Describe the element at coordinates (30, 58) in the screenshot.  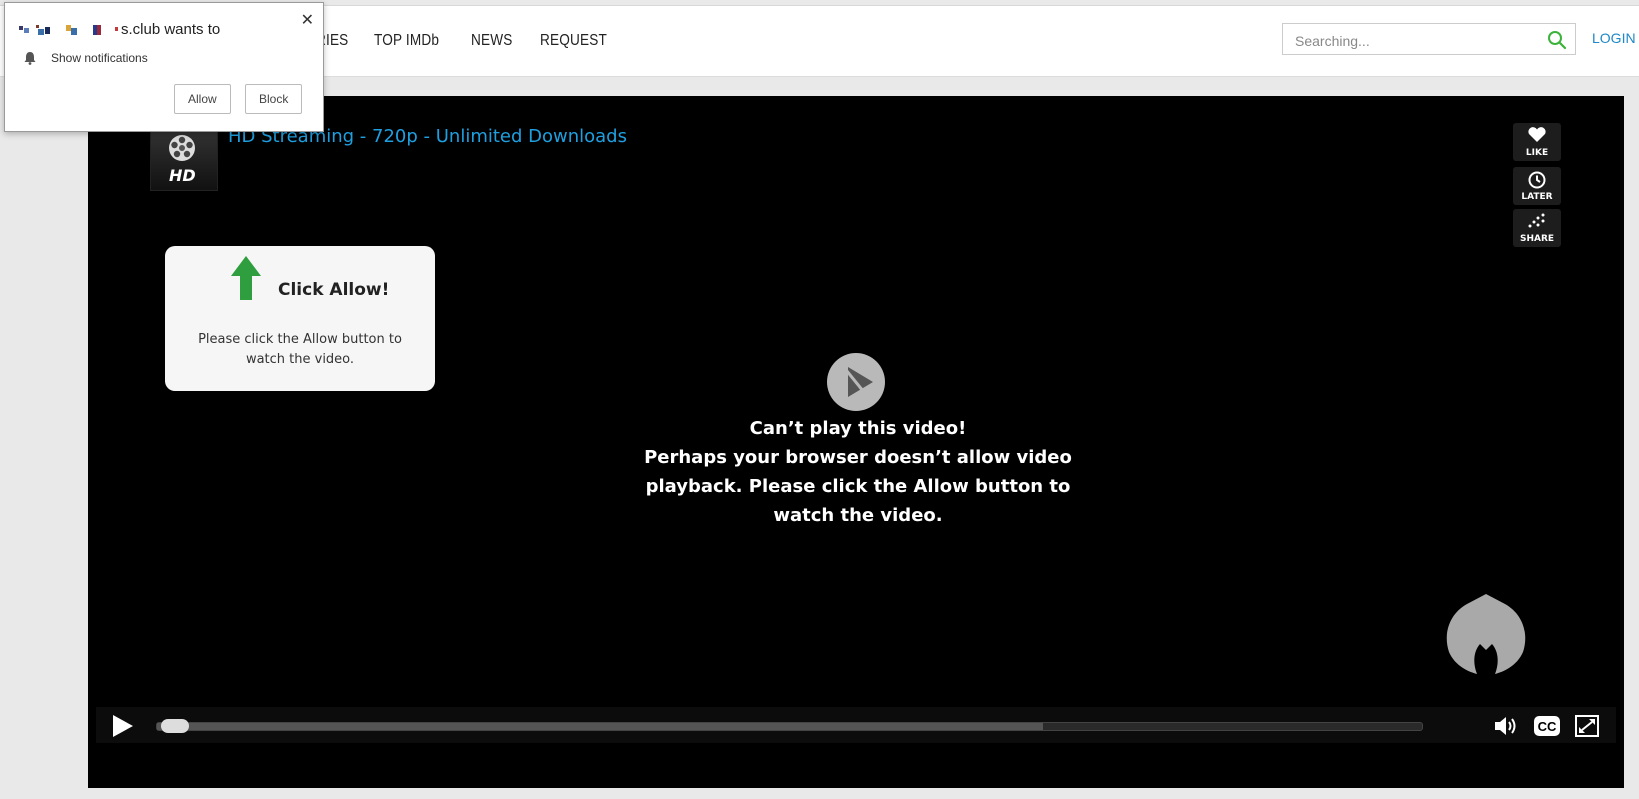
I see `bell-icon` at that location.